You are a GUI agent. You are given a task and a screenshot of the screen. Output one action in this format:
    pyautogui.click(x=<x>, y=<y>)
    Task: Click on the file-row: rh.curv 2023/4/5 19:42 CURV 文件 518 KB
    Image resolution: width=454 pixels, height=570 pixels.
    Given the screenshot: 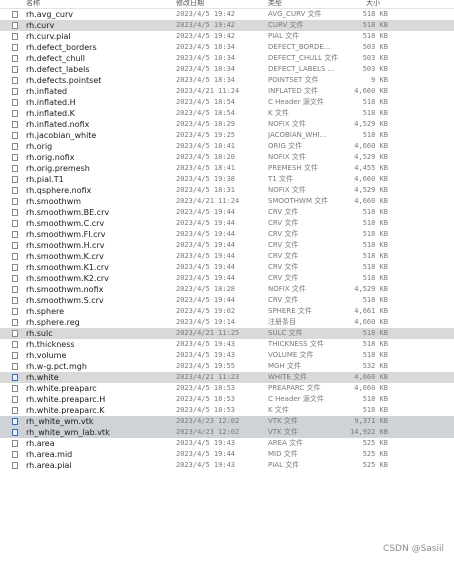 What is the action you would take?
    pyautogui.click(x=227, y=25)
    